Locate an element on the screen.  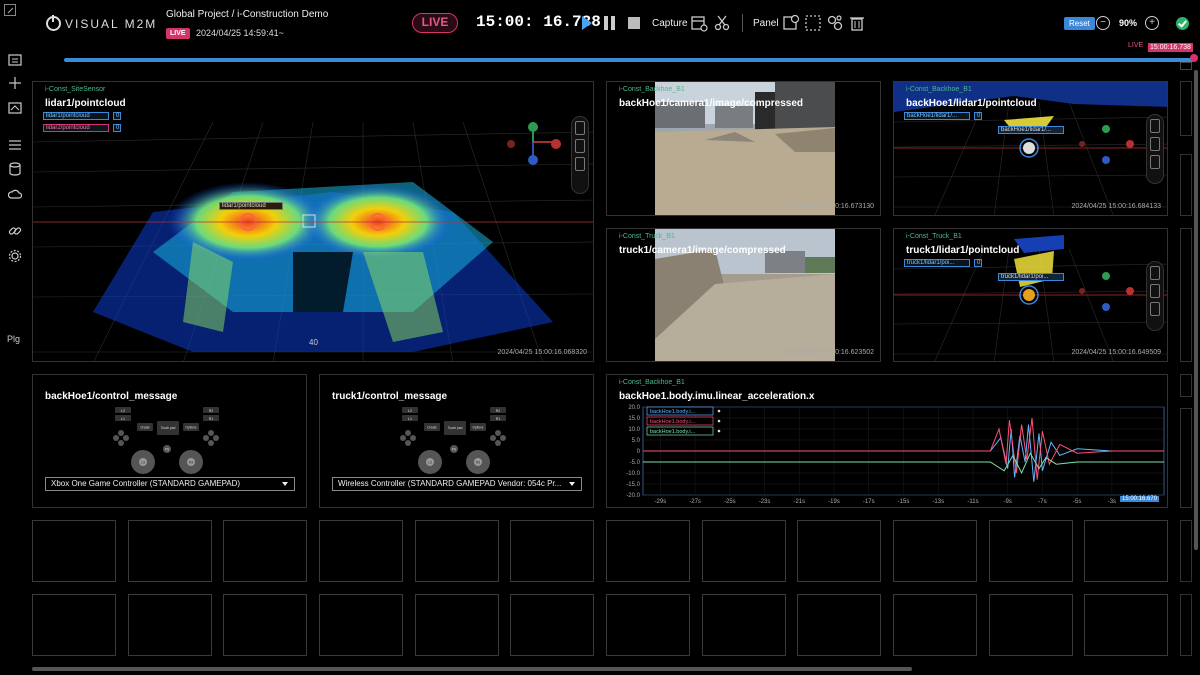
panel-check-icon is located at coordinates (791, 23).